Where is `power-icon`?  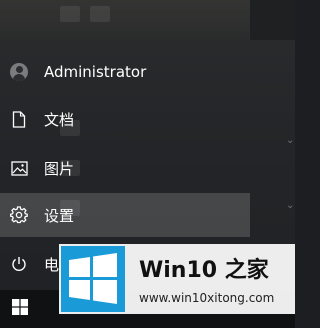 power-icon is located at coordinates (19, 264).